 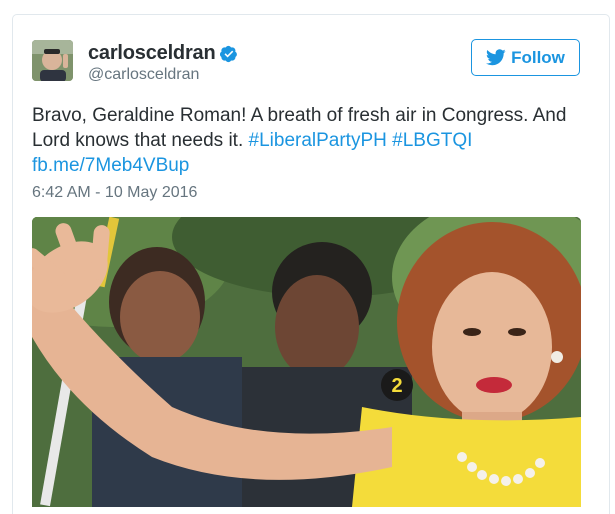 What do you see at coordinates (114, 193) in the screenshot?
I see `tweet-timestamp: 6:42 AM - 10 May 2016` at bounding box center [114, 193].